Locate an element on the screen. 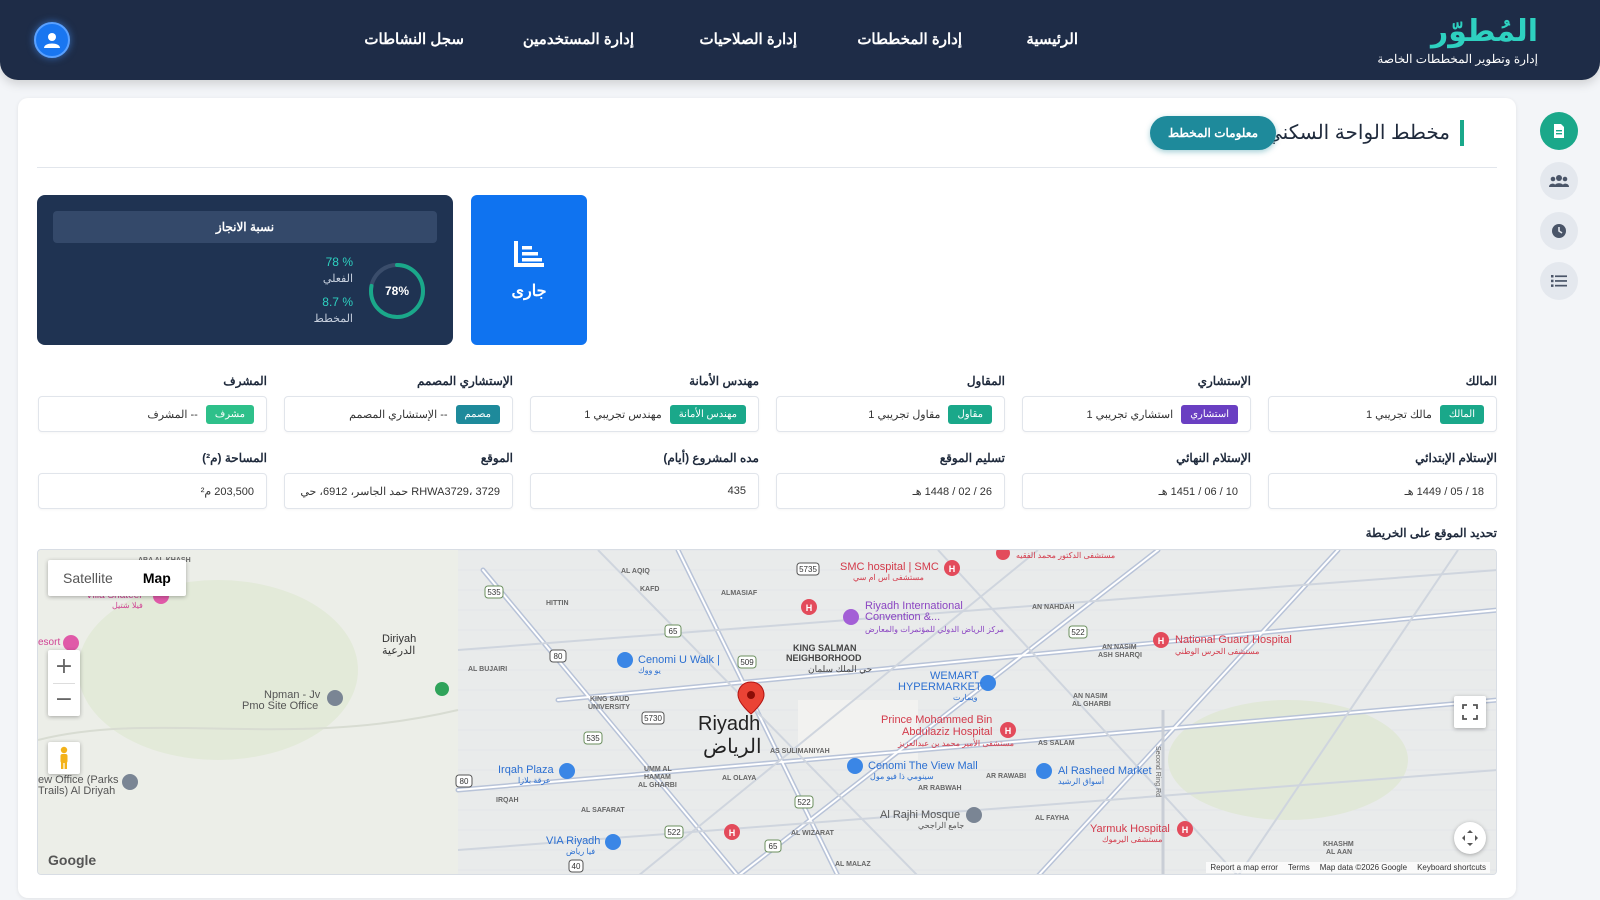 This screenshot has width=1600, height=900. supervisor-field: المشرف مشرف -- المشرف is located at coordinates (152, 403).